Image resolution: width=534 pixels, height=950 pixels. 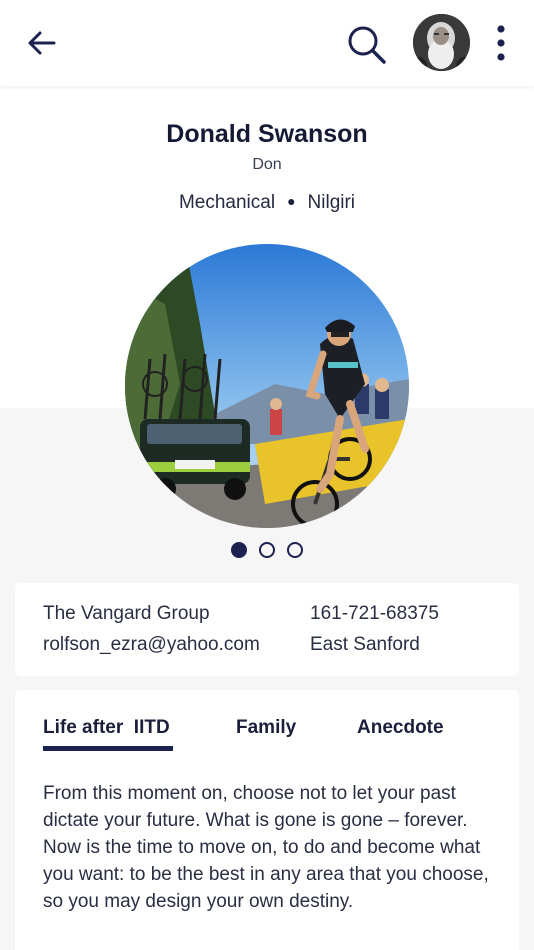 I want to click on back-button, so click(x=42, y=43).